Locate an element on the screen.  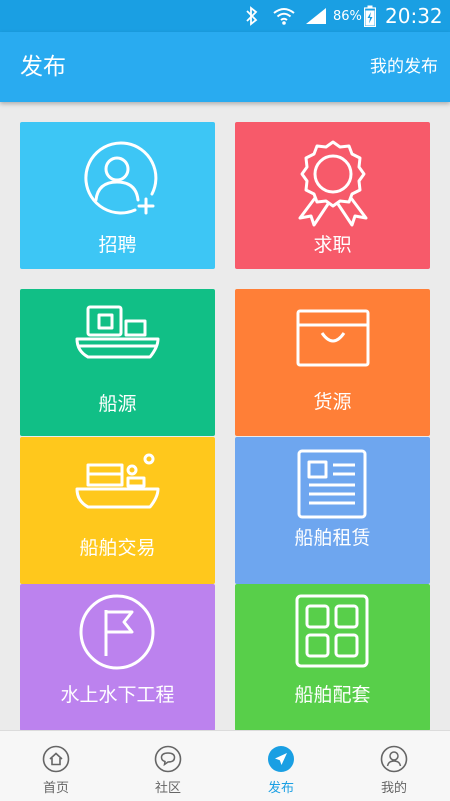
tile-cargo-source: 货源 is located at coordinates (332, 362).